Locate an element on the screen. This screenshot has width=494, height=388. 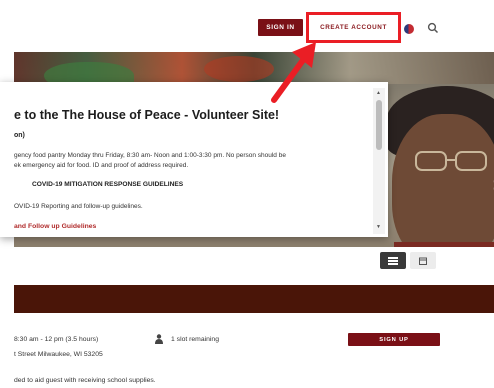
sign-up-button: SIGN UP is located at coordinates (394, 339).